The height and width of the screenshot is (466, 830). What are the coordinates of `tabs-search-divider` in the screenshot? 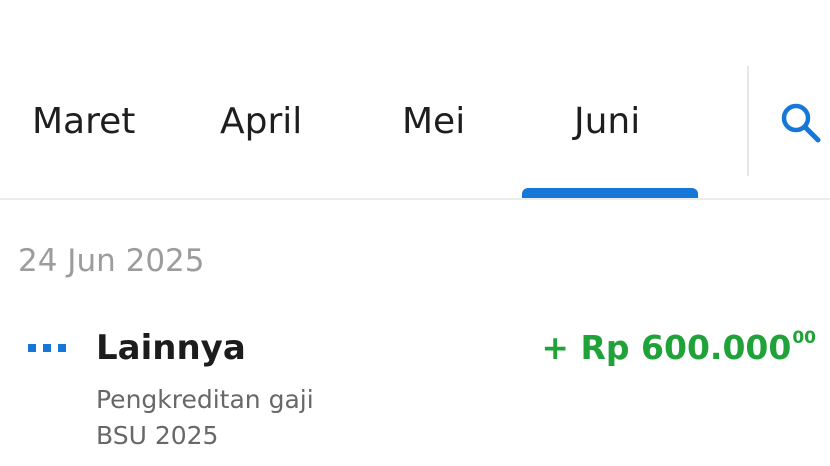 It's located at (748, 121).